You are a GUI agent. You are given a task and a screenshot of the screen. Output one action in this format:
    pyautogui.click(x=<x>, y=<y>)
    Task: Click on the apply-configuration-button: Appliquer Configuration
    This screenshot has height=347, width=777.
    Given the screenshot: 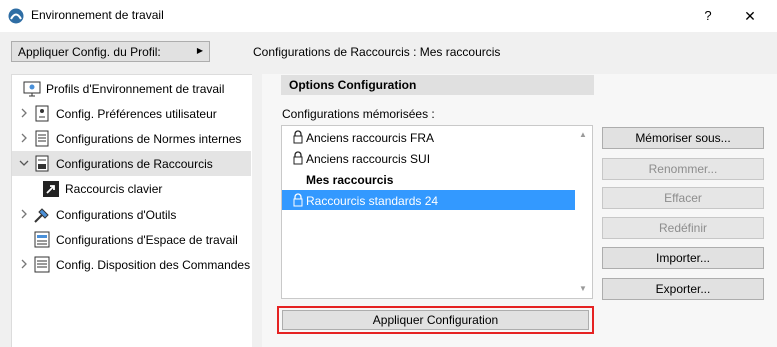 What is the action you would take?
    pyautogui.click(x=435, y=320)
    